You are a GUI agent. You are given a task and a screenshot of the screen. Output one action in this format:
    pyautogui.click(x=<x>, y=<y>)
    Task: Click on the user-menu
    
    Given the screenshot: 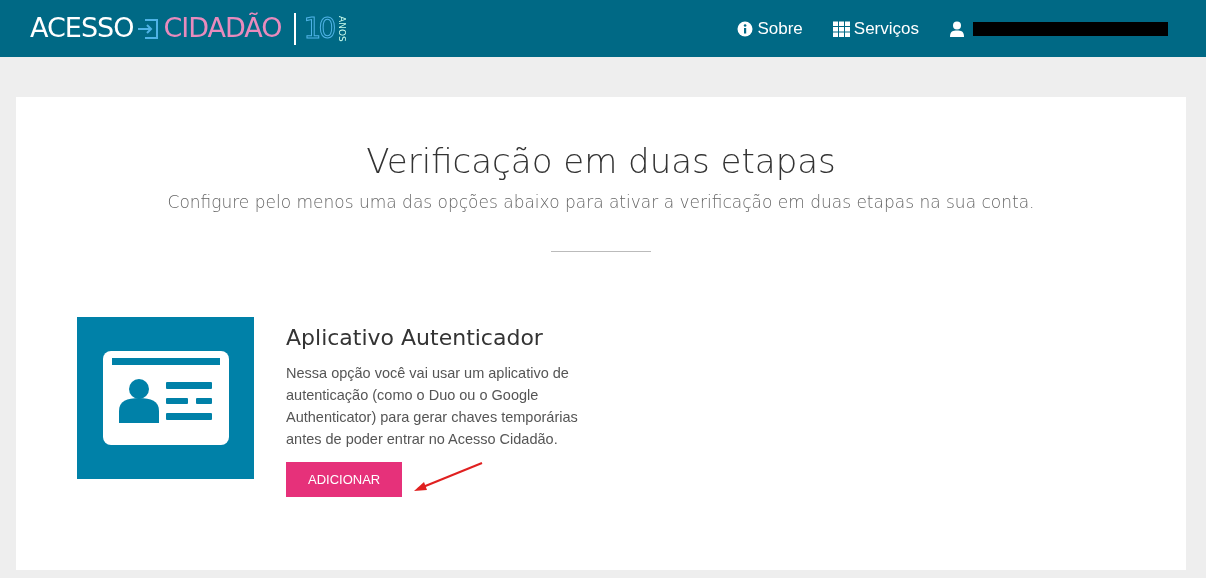 What is the action you would take?
    pyautogui.click(x=1058, y=28)
    